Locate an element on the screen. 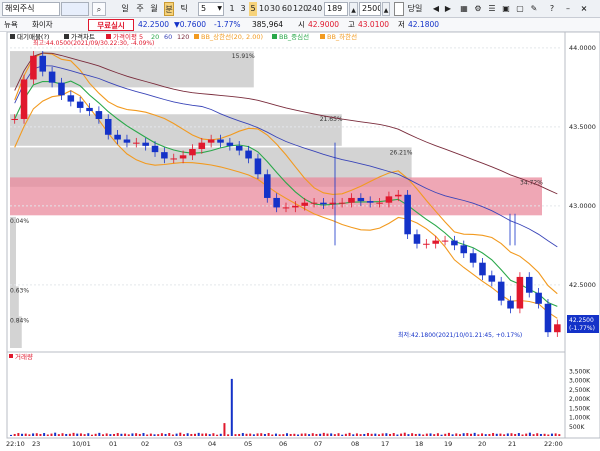 The width and height of the screenshot is (600, 451). volume-profile-label: 0.04% is located at coordinates (19, 221).